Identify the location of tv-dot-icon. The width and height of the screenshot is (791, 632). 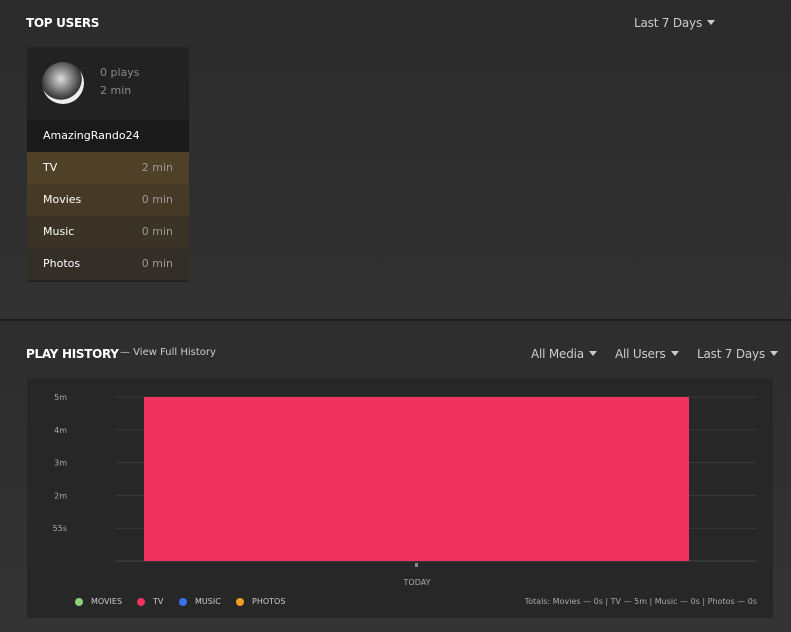
(141, 601).